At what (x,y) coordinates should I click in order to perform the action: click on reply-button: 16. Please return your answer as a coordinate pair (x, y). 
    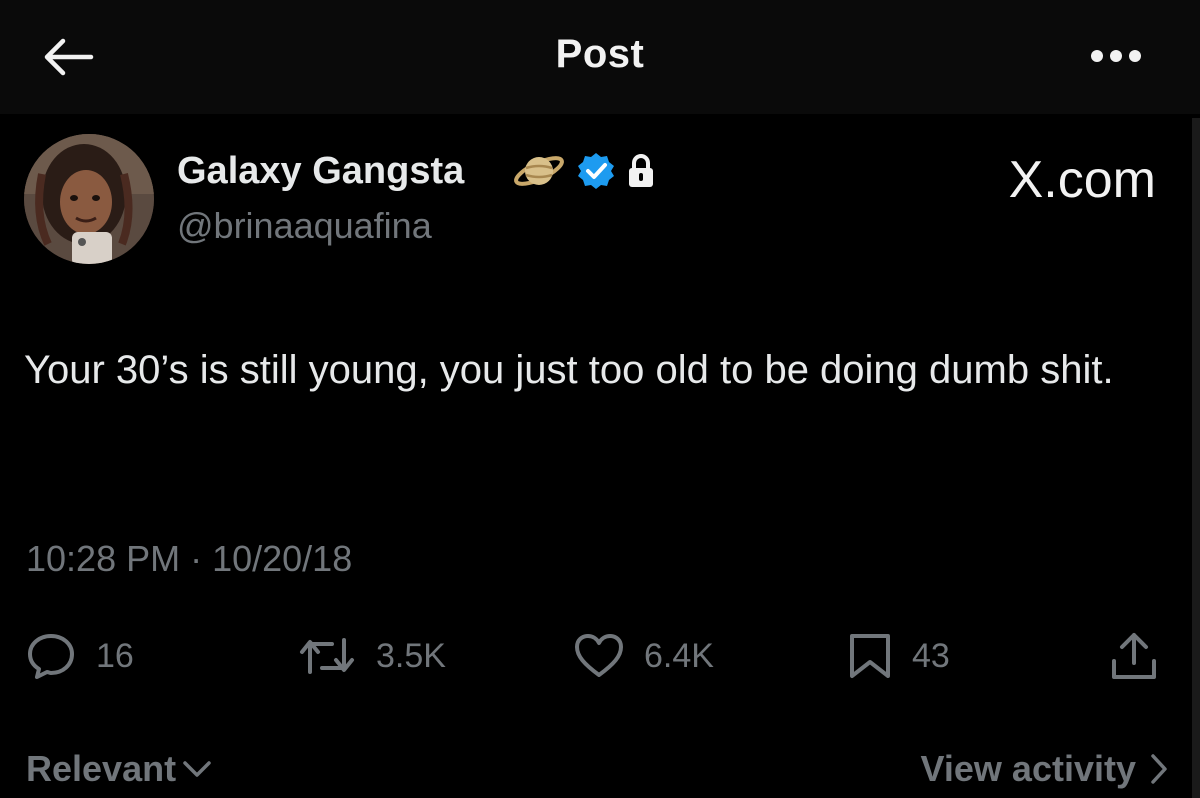
    Looking at the image, I should click on (80, 656).